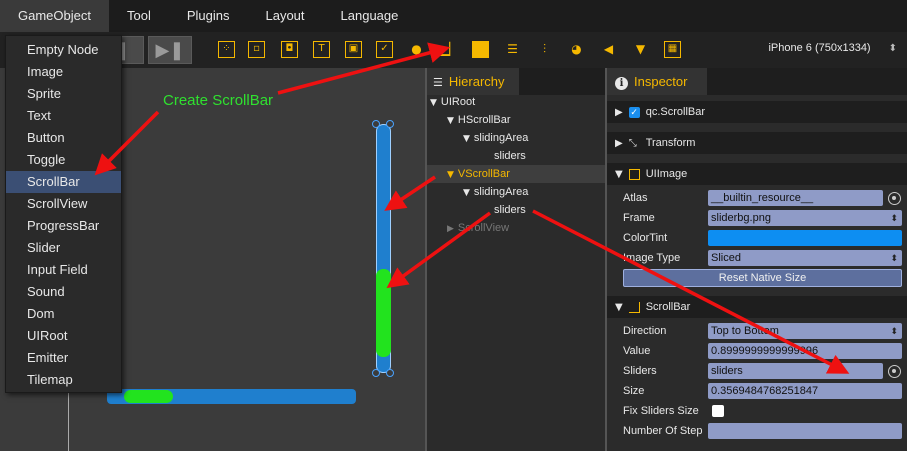 The height and width of the screenshot is (451, 907). Describe the element at coordinates (416, 49) in the screenshot. I see `scrollbar-icon: ●` at that location.